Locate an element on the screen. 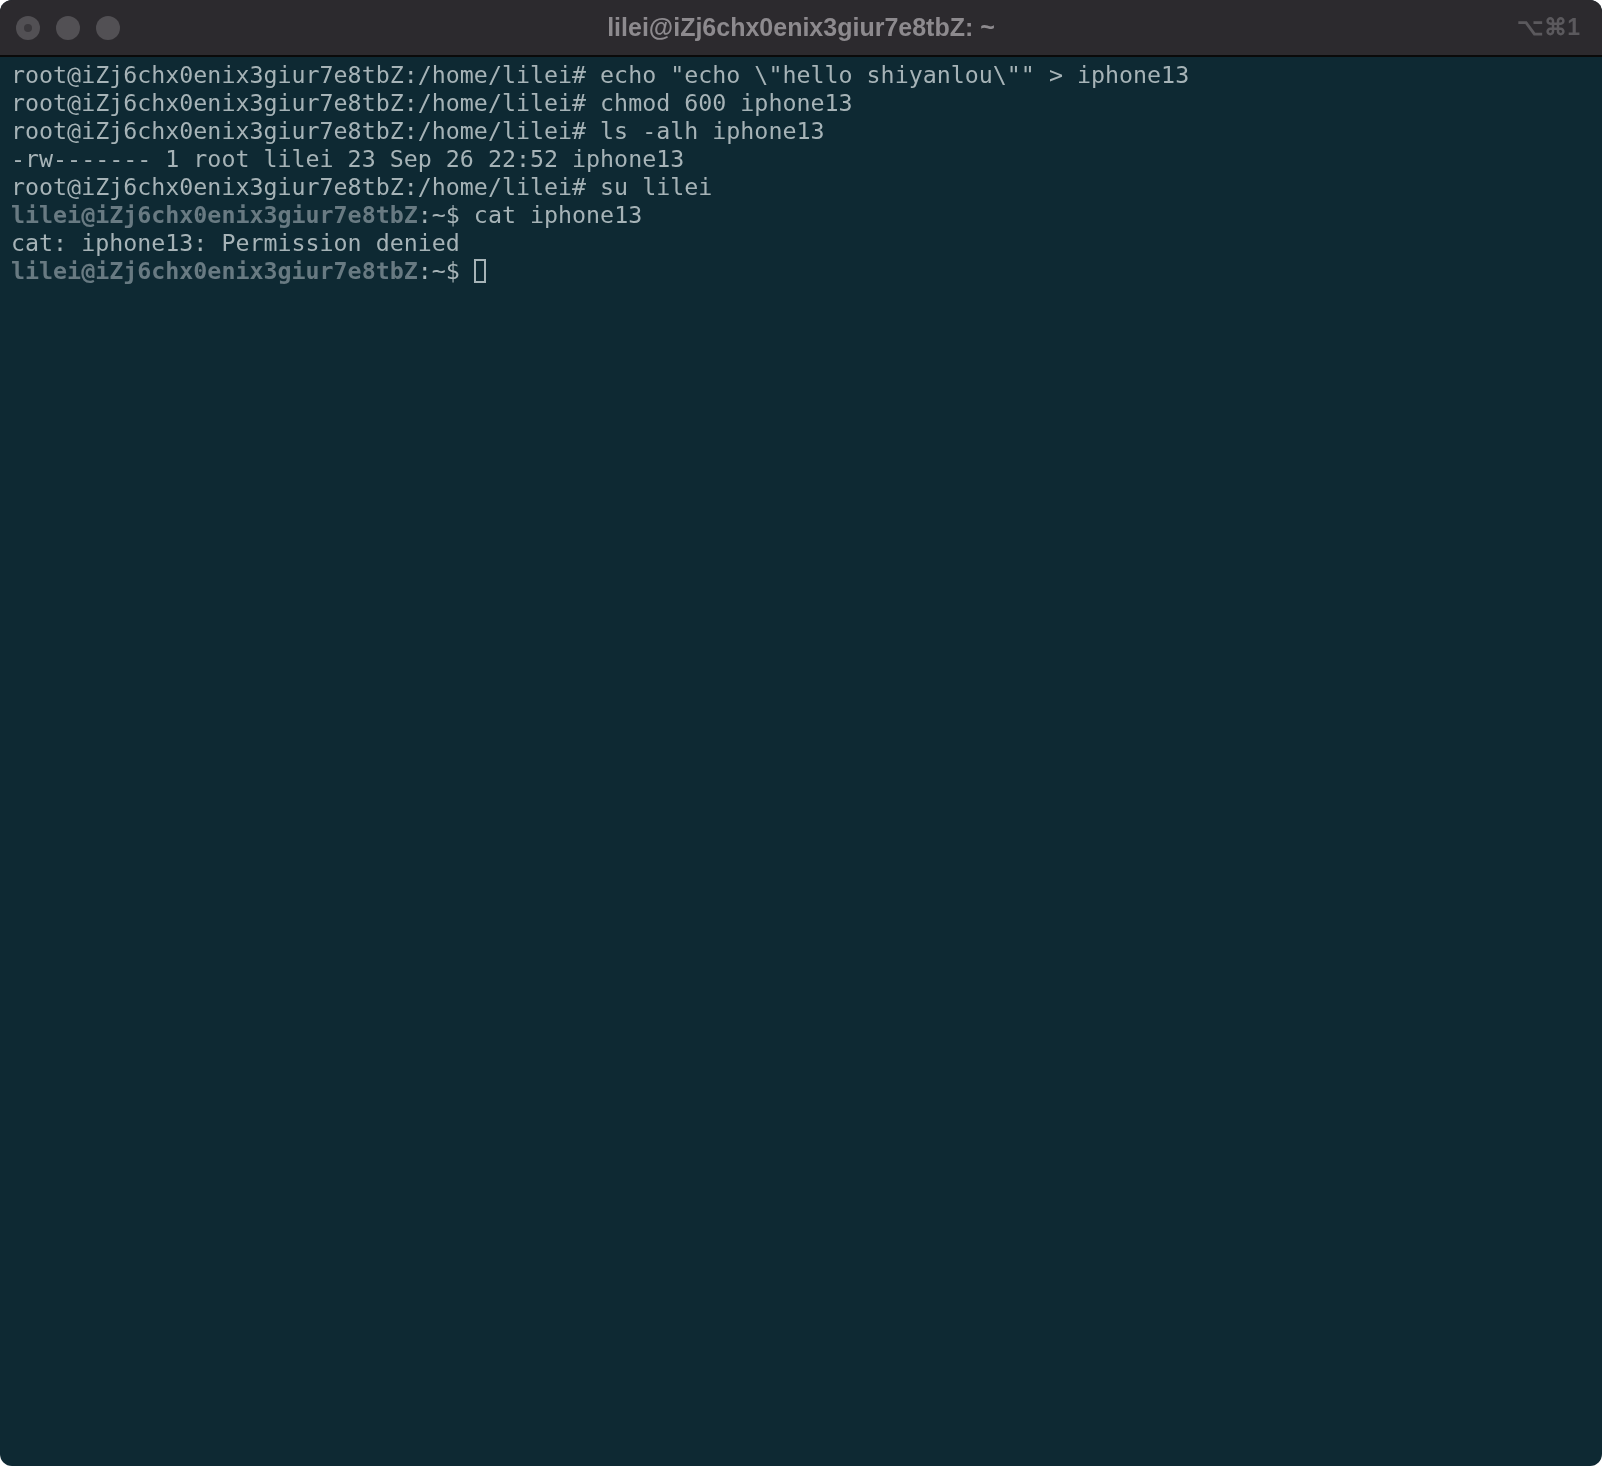 This screenshot has width=1602, height=1466. window-title: lilei@iZj6chx0enix3giur7e8tbZ: ~ is located at coordinates (801, 27).